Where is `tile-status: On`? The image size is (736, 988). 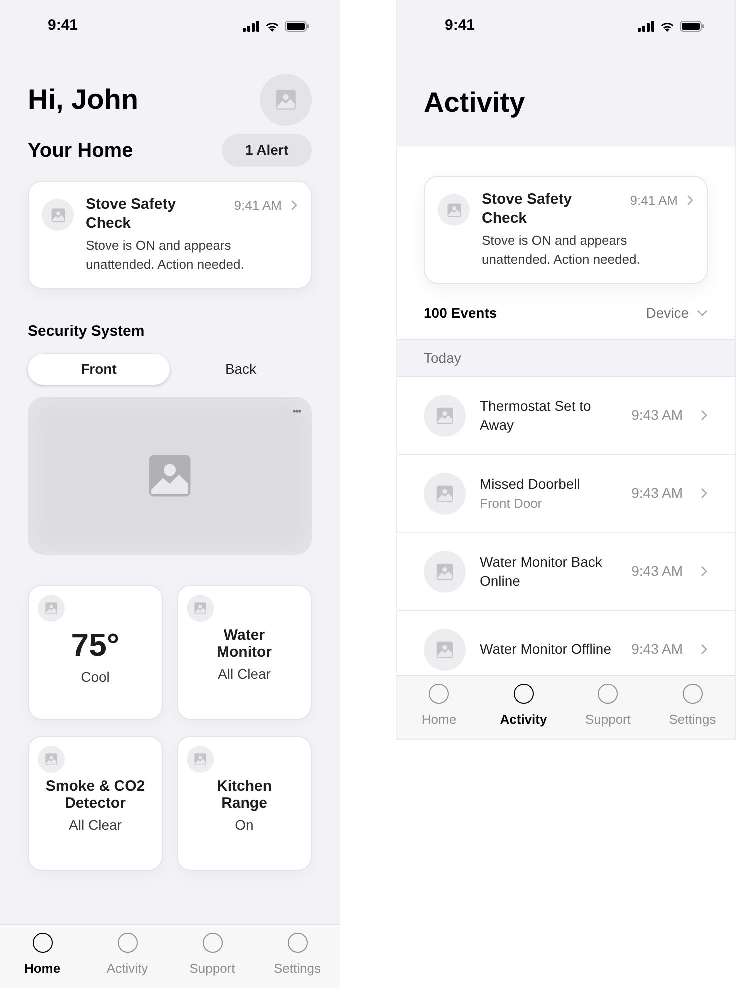 tile-status: On is located at coordinates (244, 825).